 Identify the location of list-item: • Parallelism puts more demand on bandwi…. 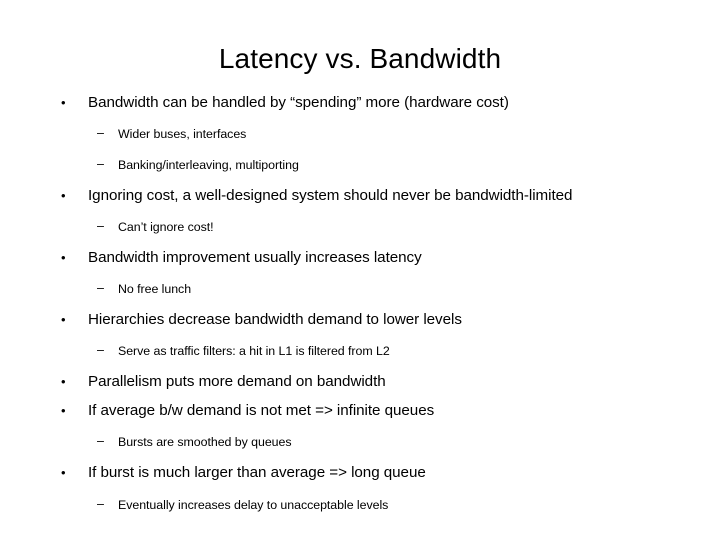
(360, 381).